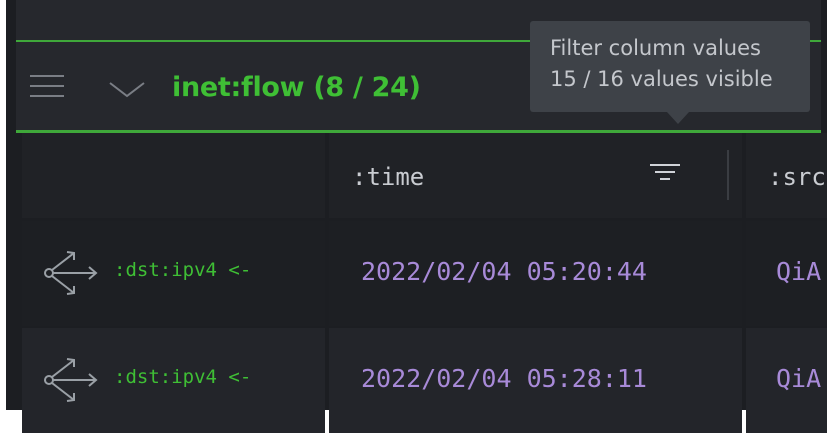  What do you see at coordinates (47, 86) in the screenshot?
I see `hamburger-menu-icon` at bounding box center [47, 86].